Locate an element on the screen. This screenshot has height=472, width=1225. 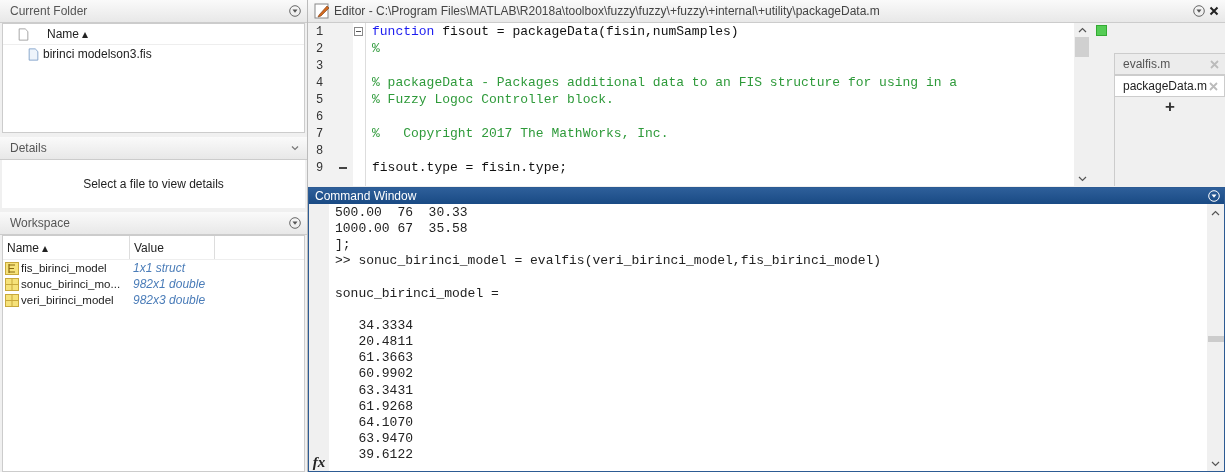
output-line: ]; is located at coordinates (343, 244).